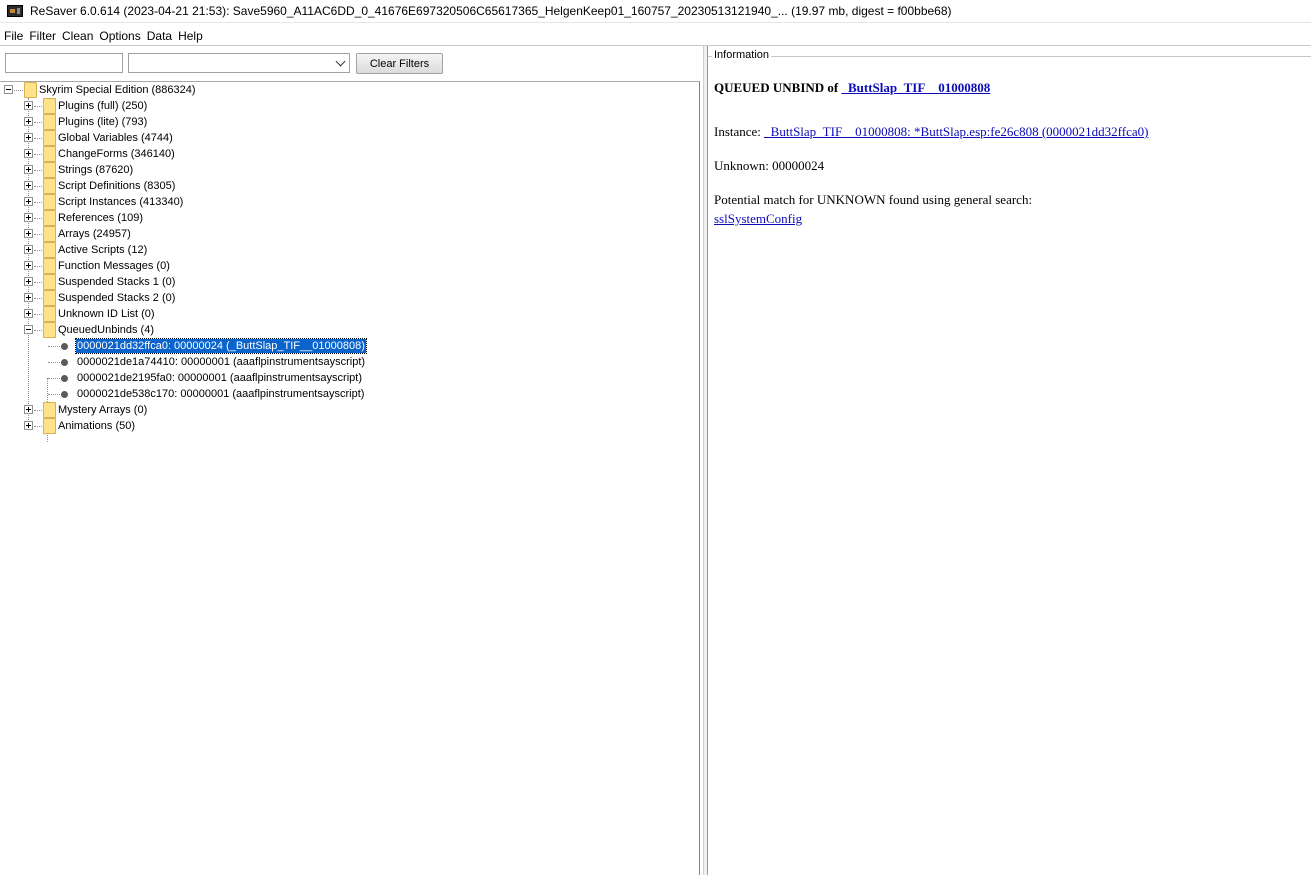 The image size is (1311, 875). Describe the element at coordinates (106, 314) in the screenshot. I see `tree-node-label: Unknown ID List (0)` at that location.